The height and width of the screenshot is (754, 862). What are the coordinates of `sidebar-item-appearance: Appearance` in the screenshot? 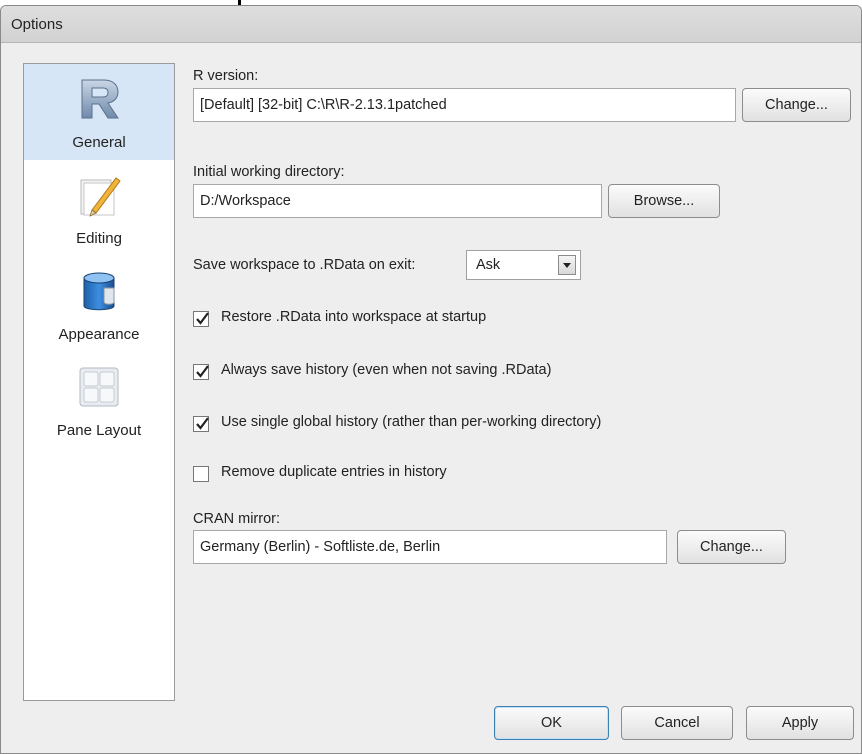 It's located at (99, 304).